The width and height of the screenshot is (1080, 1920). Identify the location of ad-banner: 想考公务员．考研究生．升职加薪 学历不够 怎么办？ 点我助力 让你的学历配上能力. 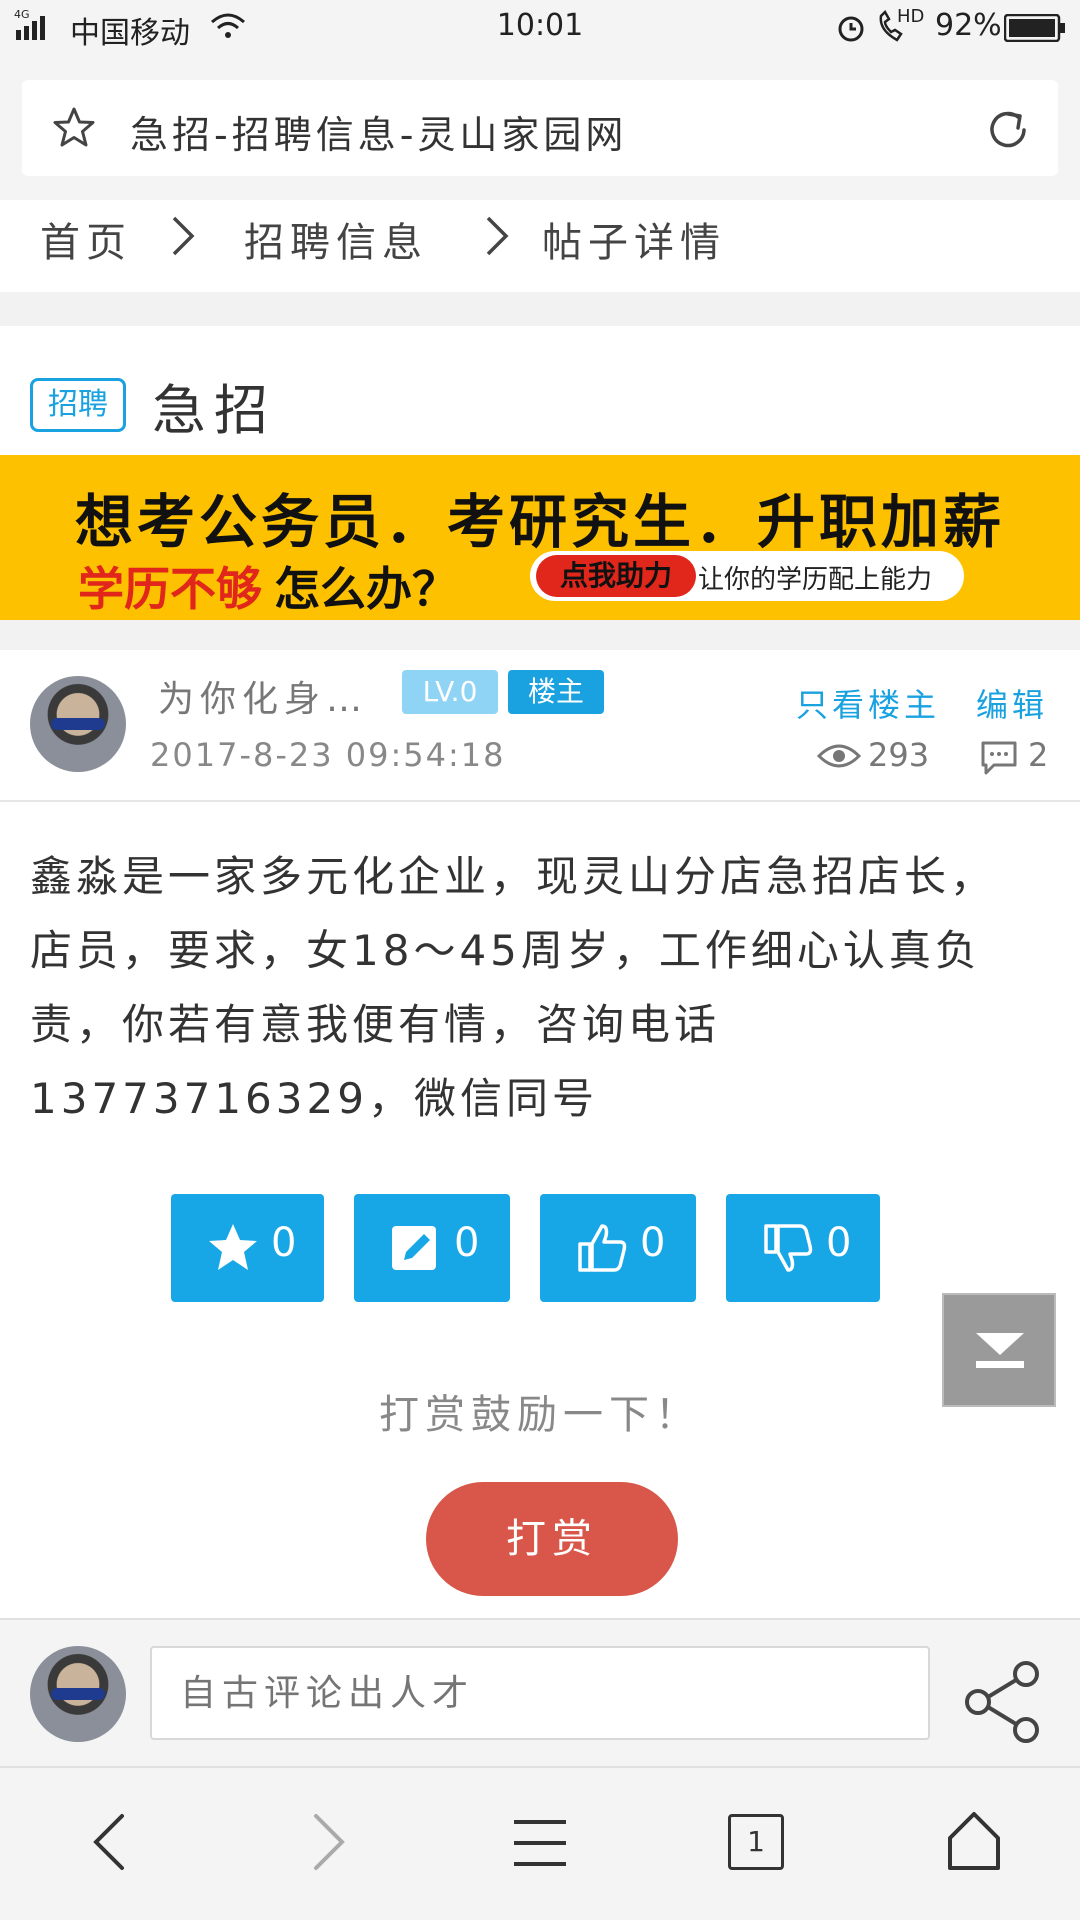
(540, 537).